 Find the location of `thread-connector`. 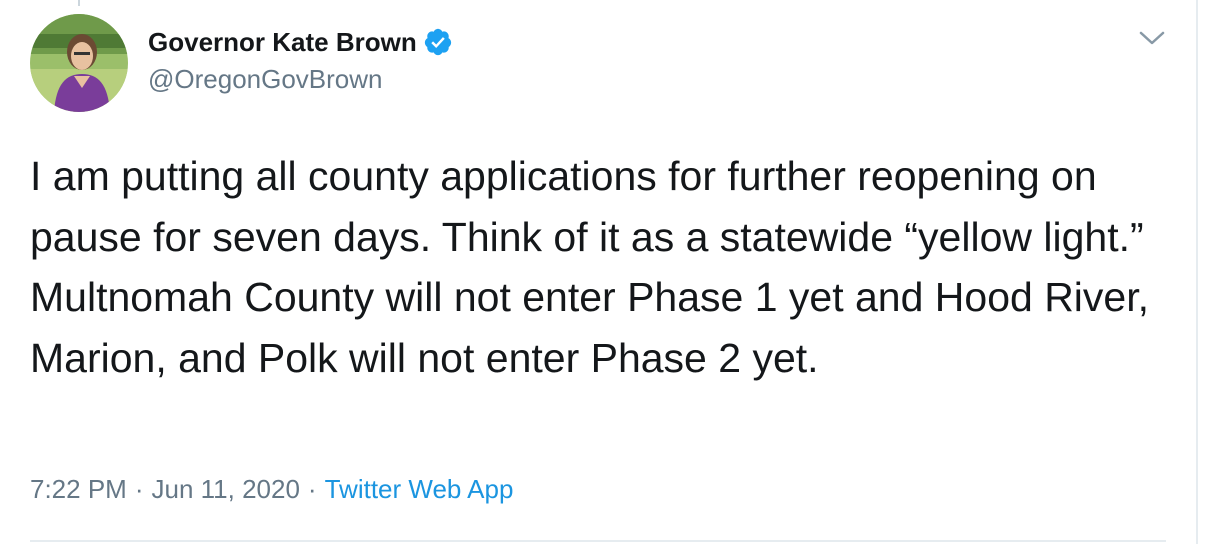

thread-connector is located at coordinates (79, 3).